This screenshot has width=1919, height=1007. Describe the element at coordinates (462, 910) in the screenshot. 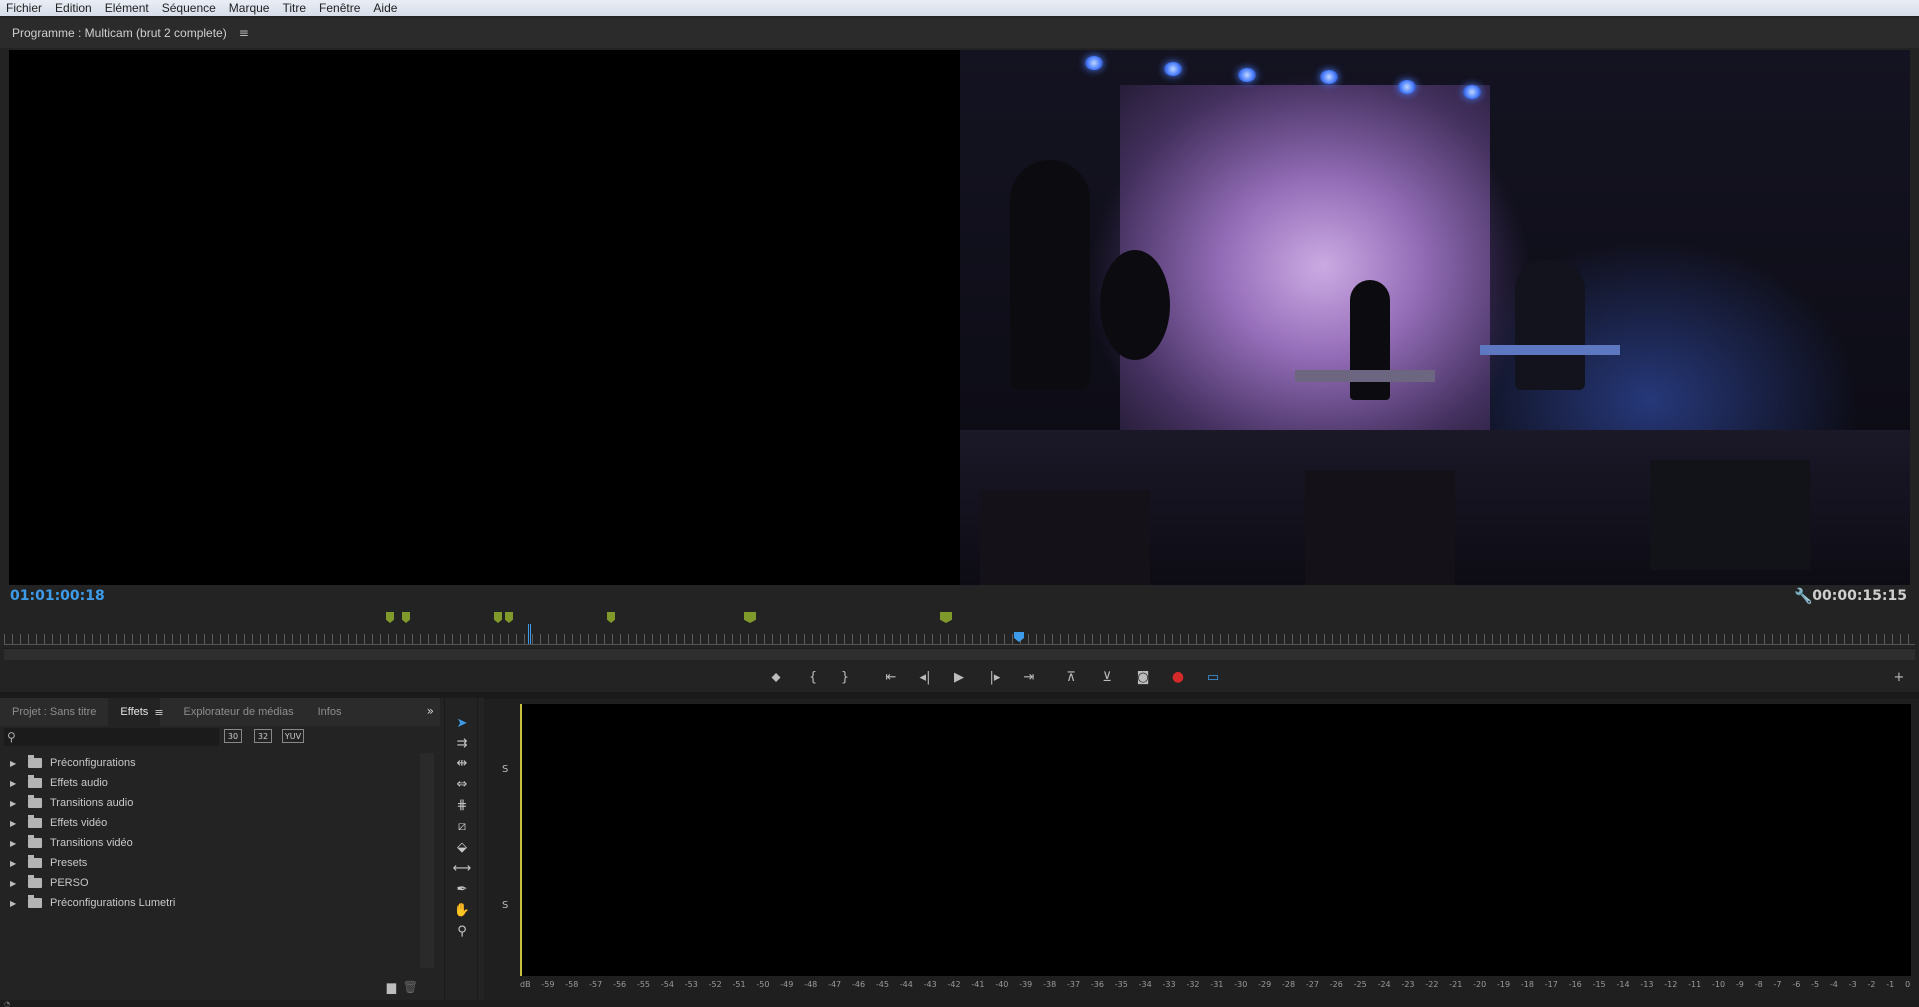

I see `hand-tool-icon: ✋` at that location.